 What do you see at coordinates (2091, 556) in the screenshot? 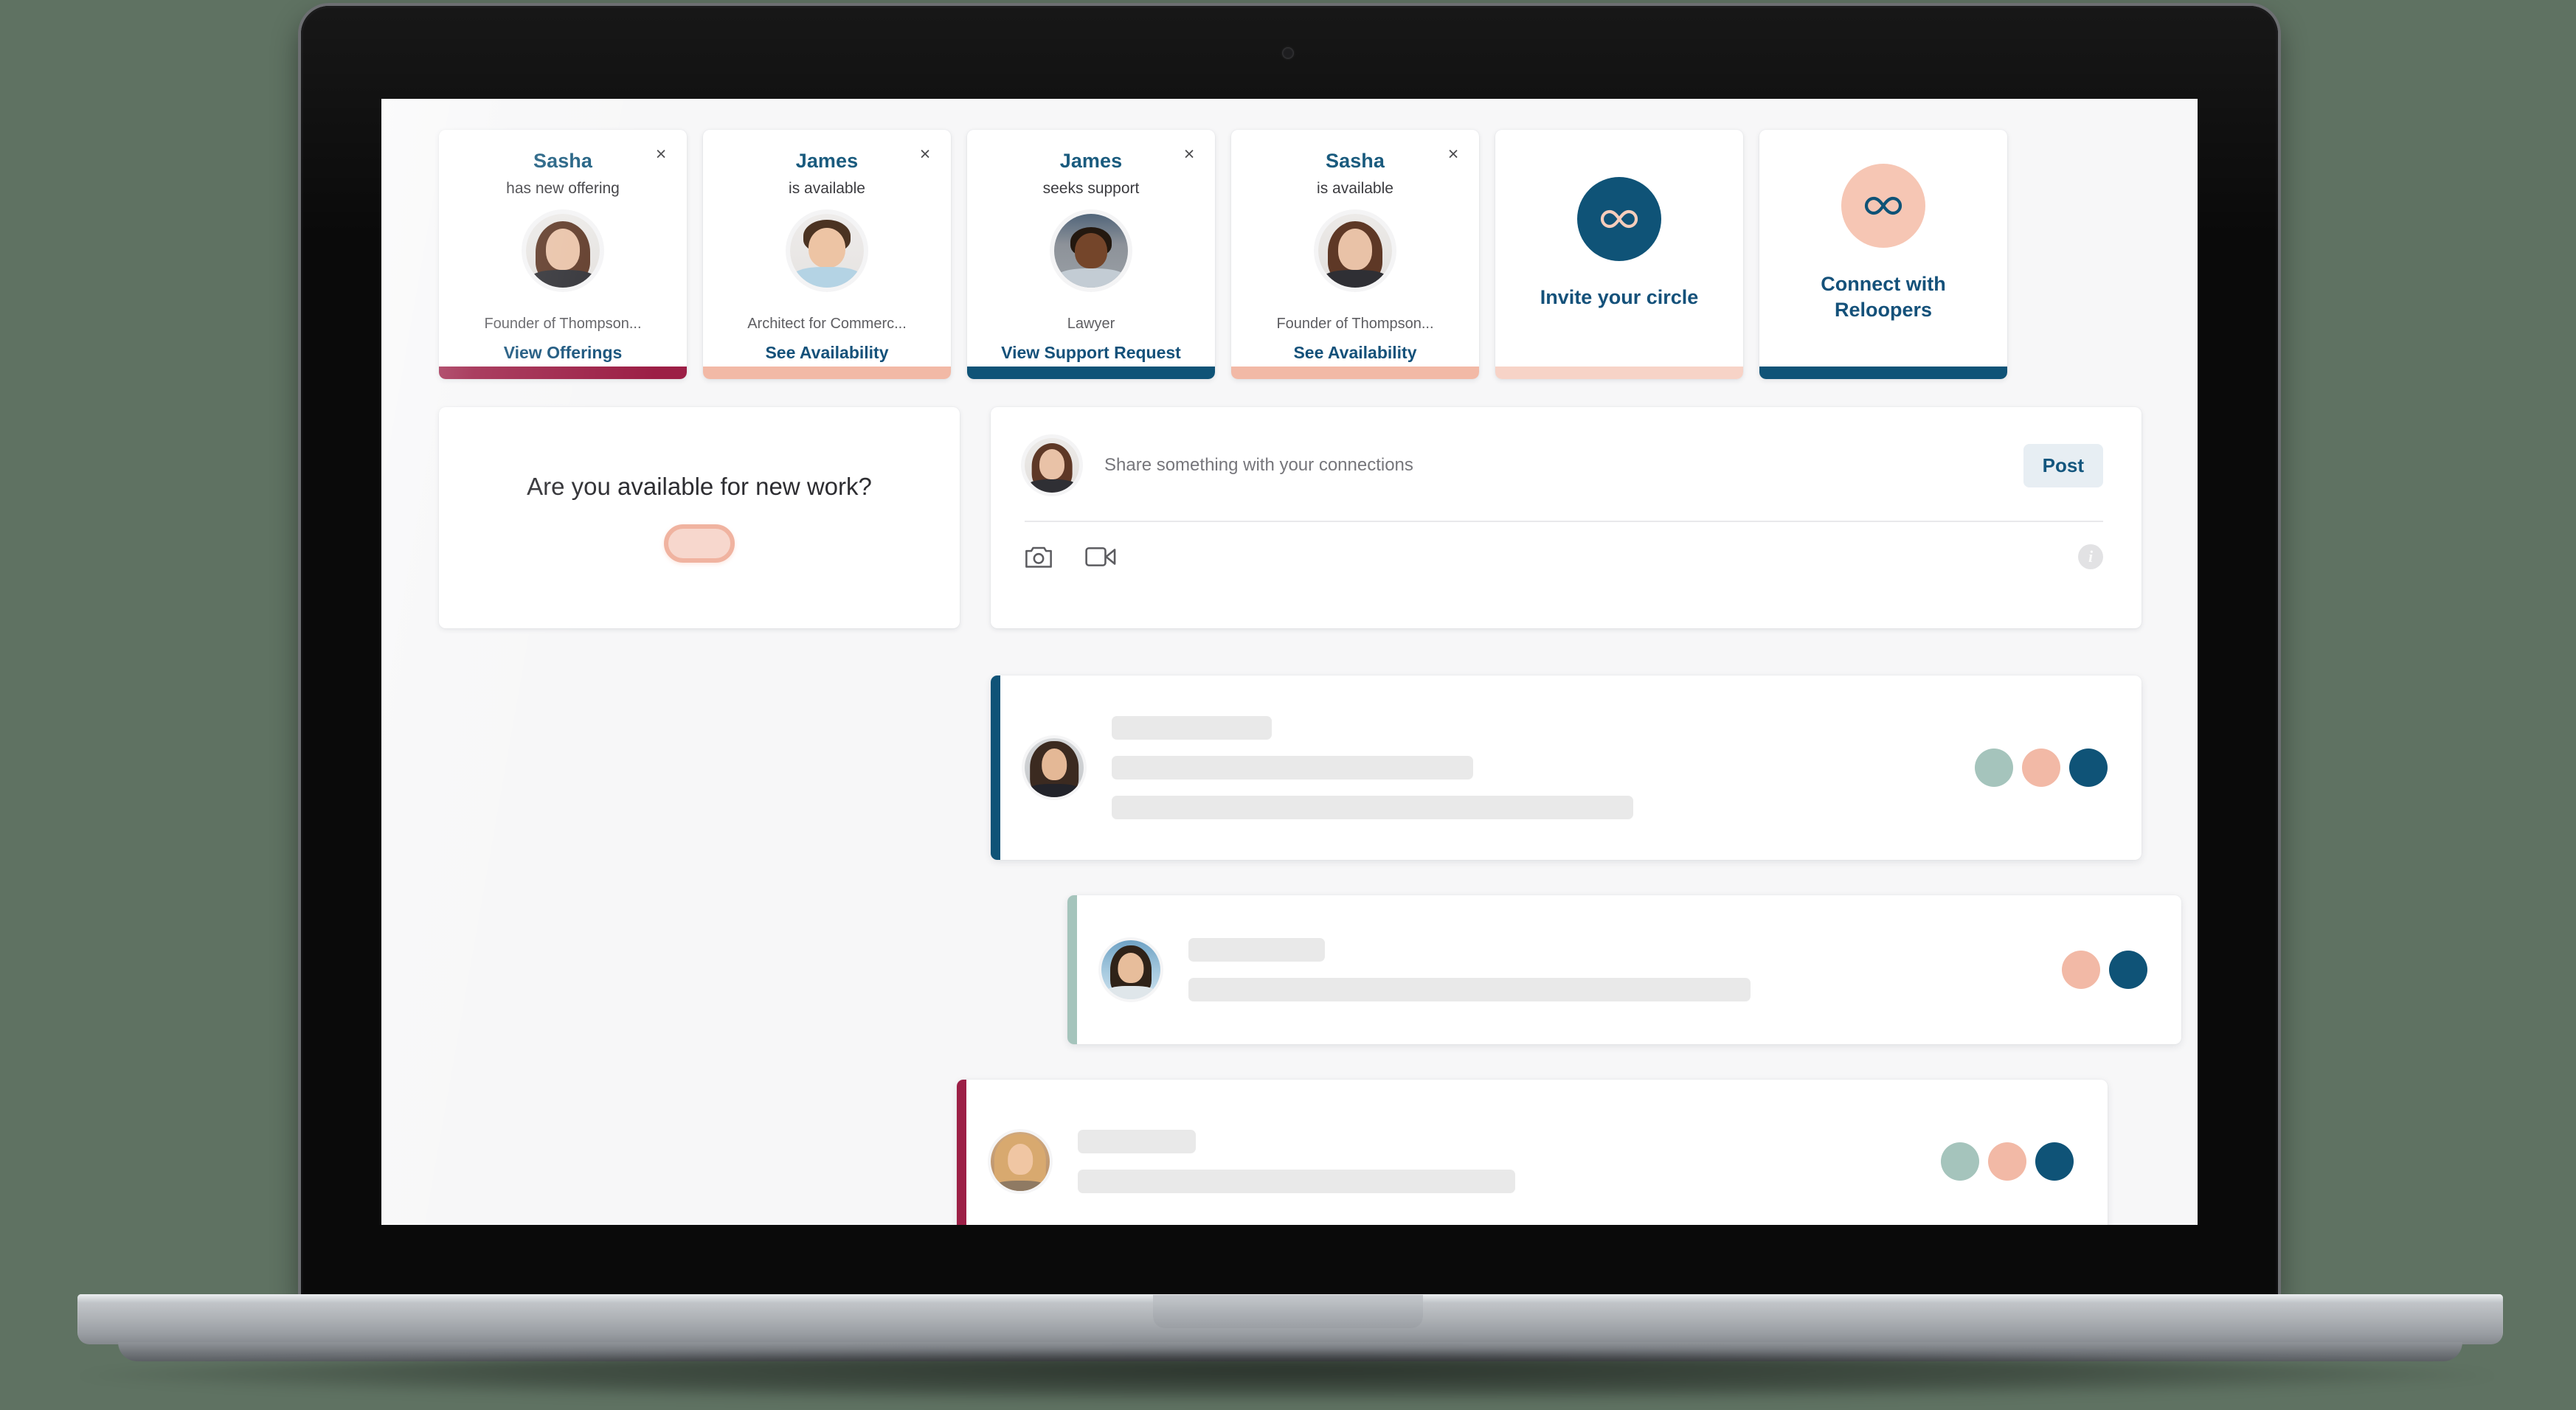
I see `info-icon: i` at bounding box center [2091, 556].